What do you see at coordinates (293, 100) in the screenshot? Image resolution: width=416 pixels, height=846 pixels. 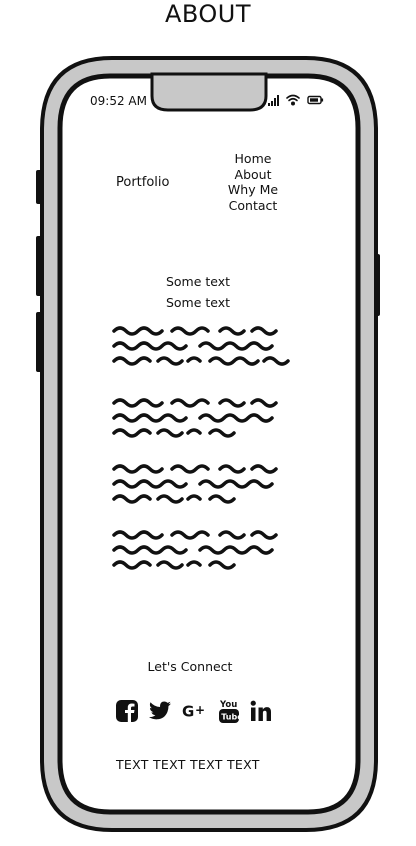 I see `wifi-icon` at bounding box center [293, 100].